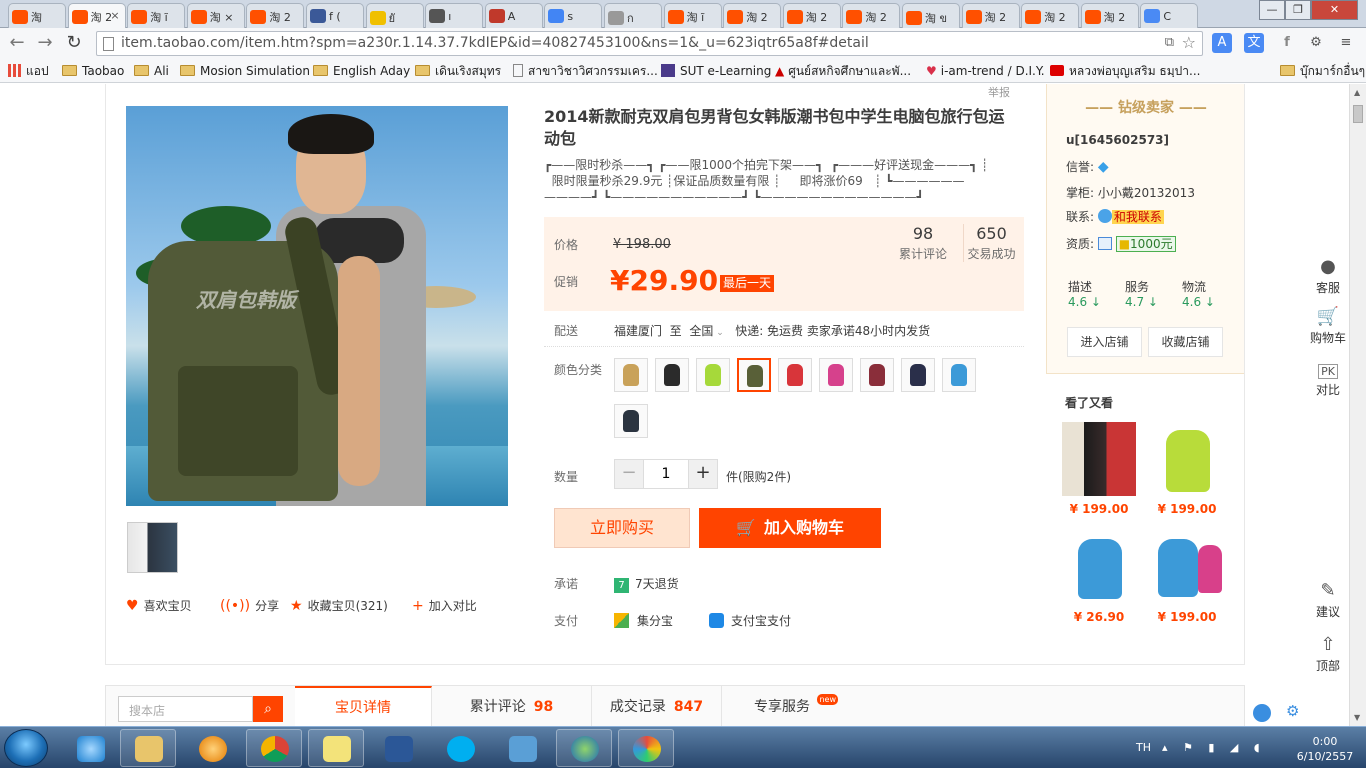 Image resolution: width=1366 pixels, height=769 pixels. I want to click on browser-tab: s, so click(573, 15).